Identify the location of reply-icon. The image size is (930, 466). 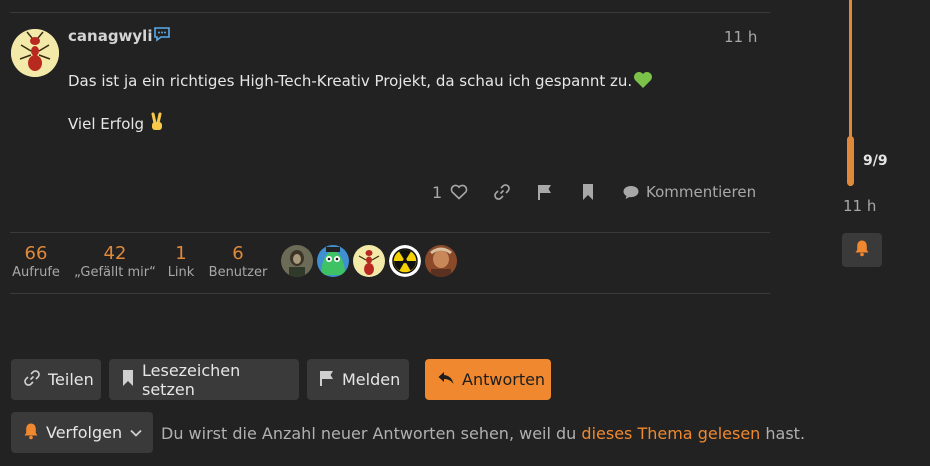
(446, 380).